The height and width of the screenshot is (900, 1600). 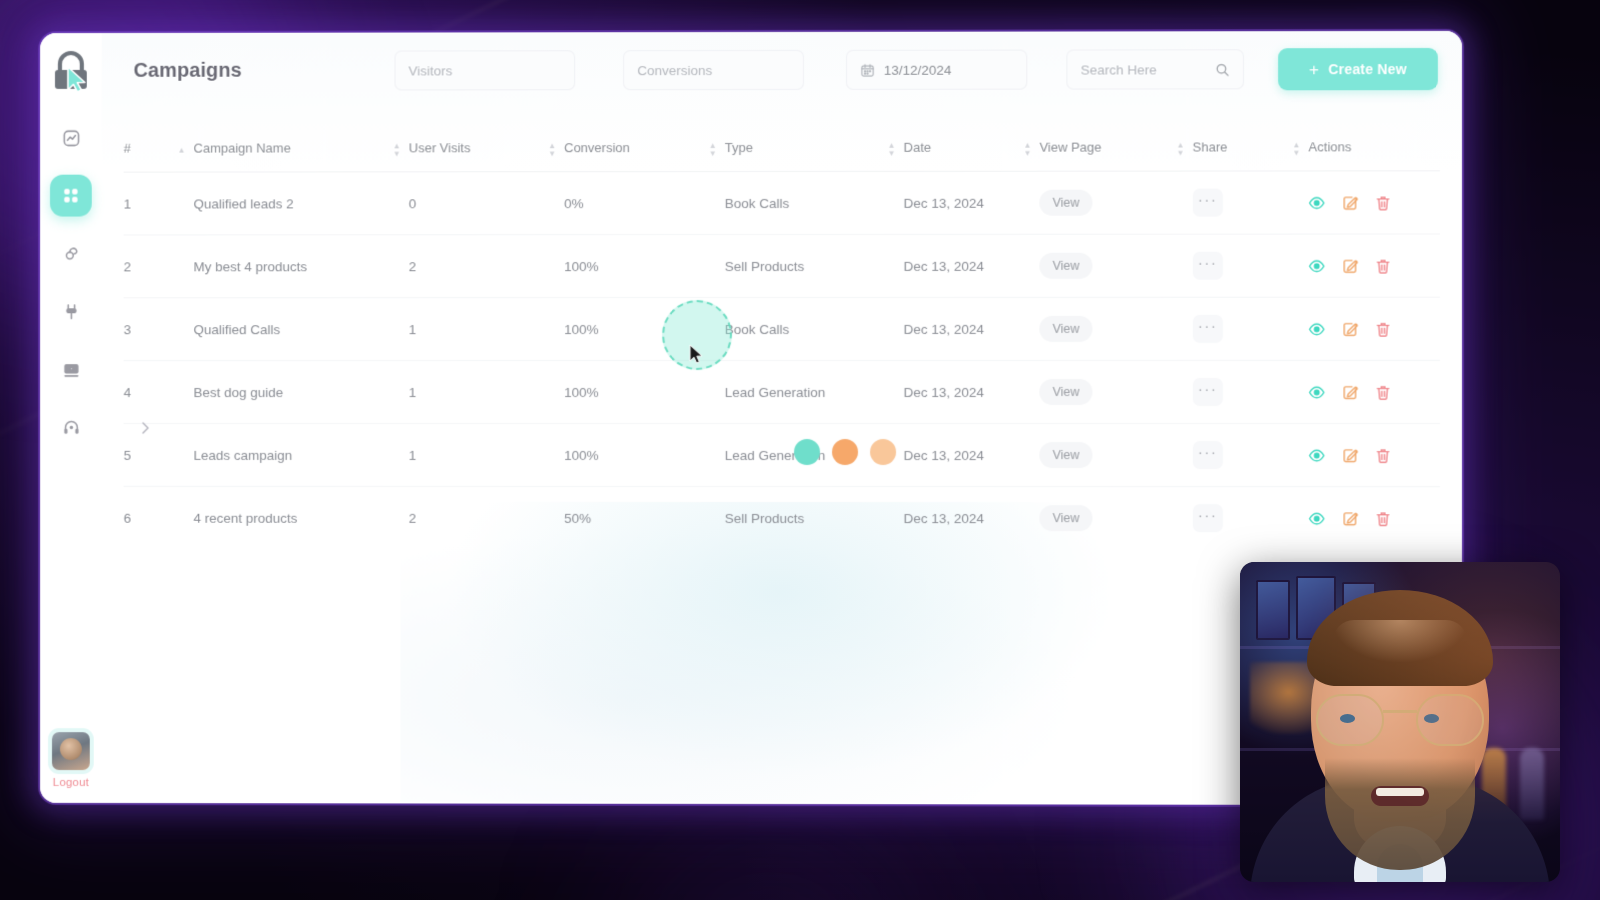 I want to click on logout-button: Logout, so click(x=71, y=783).